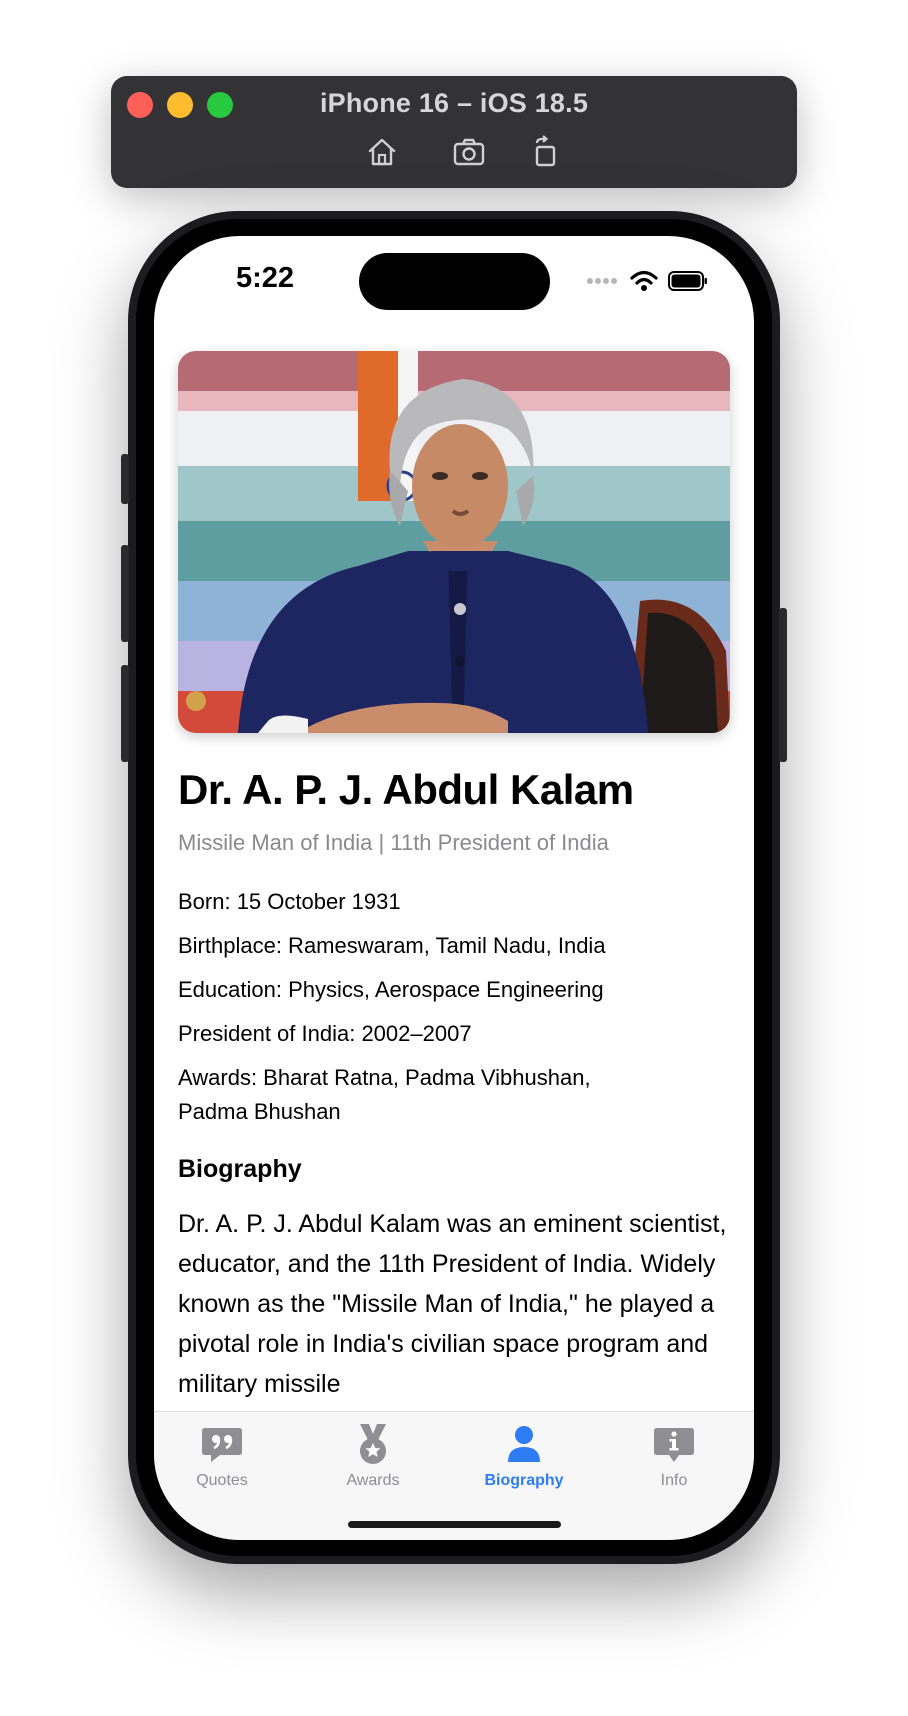  I want to click on action-button, so click(125, 479).